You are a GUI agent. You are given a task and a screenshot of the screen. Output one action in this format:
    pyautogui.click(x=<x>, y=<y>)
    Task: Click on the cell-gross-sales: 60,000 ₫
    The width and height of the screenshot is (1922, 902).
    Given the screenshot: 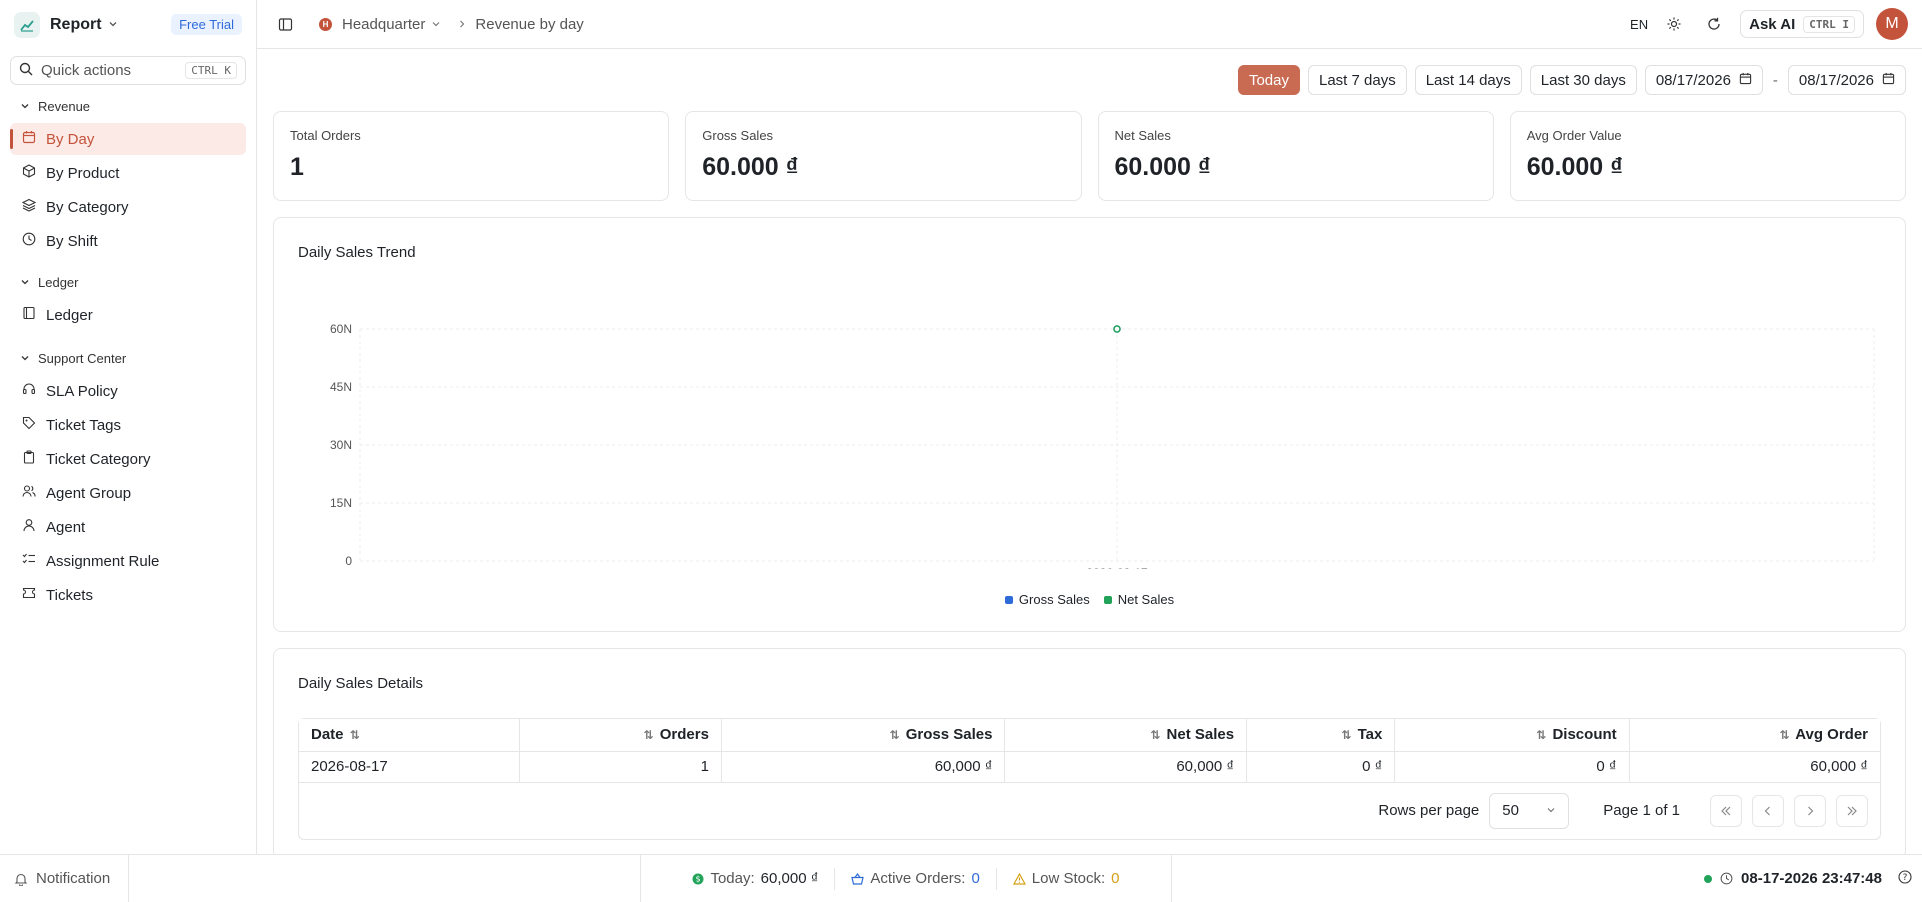 What is the action you would take?
    pyautogui.click(x=863, y=767)
    